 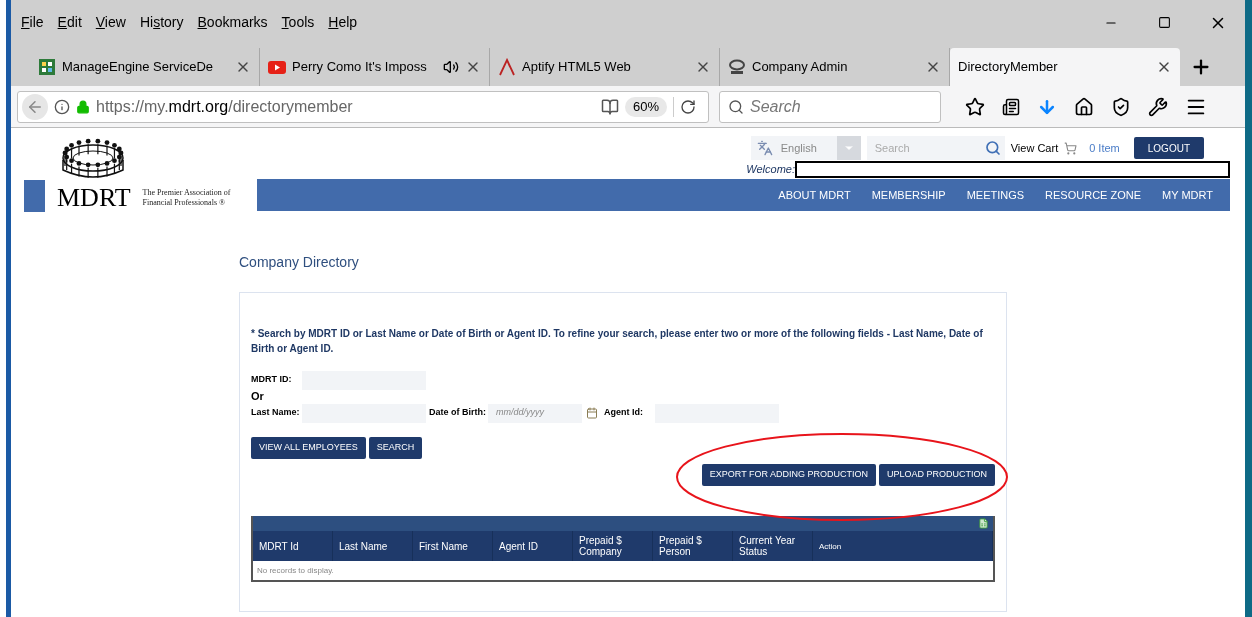 What do you see at coordinates (308, 448) in the screenshot?
I see `form-button: VIEW ALL EMPLOYEES` at bounding box center [308, 448].